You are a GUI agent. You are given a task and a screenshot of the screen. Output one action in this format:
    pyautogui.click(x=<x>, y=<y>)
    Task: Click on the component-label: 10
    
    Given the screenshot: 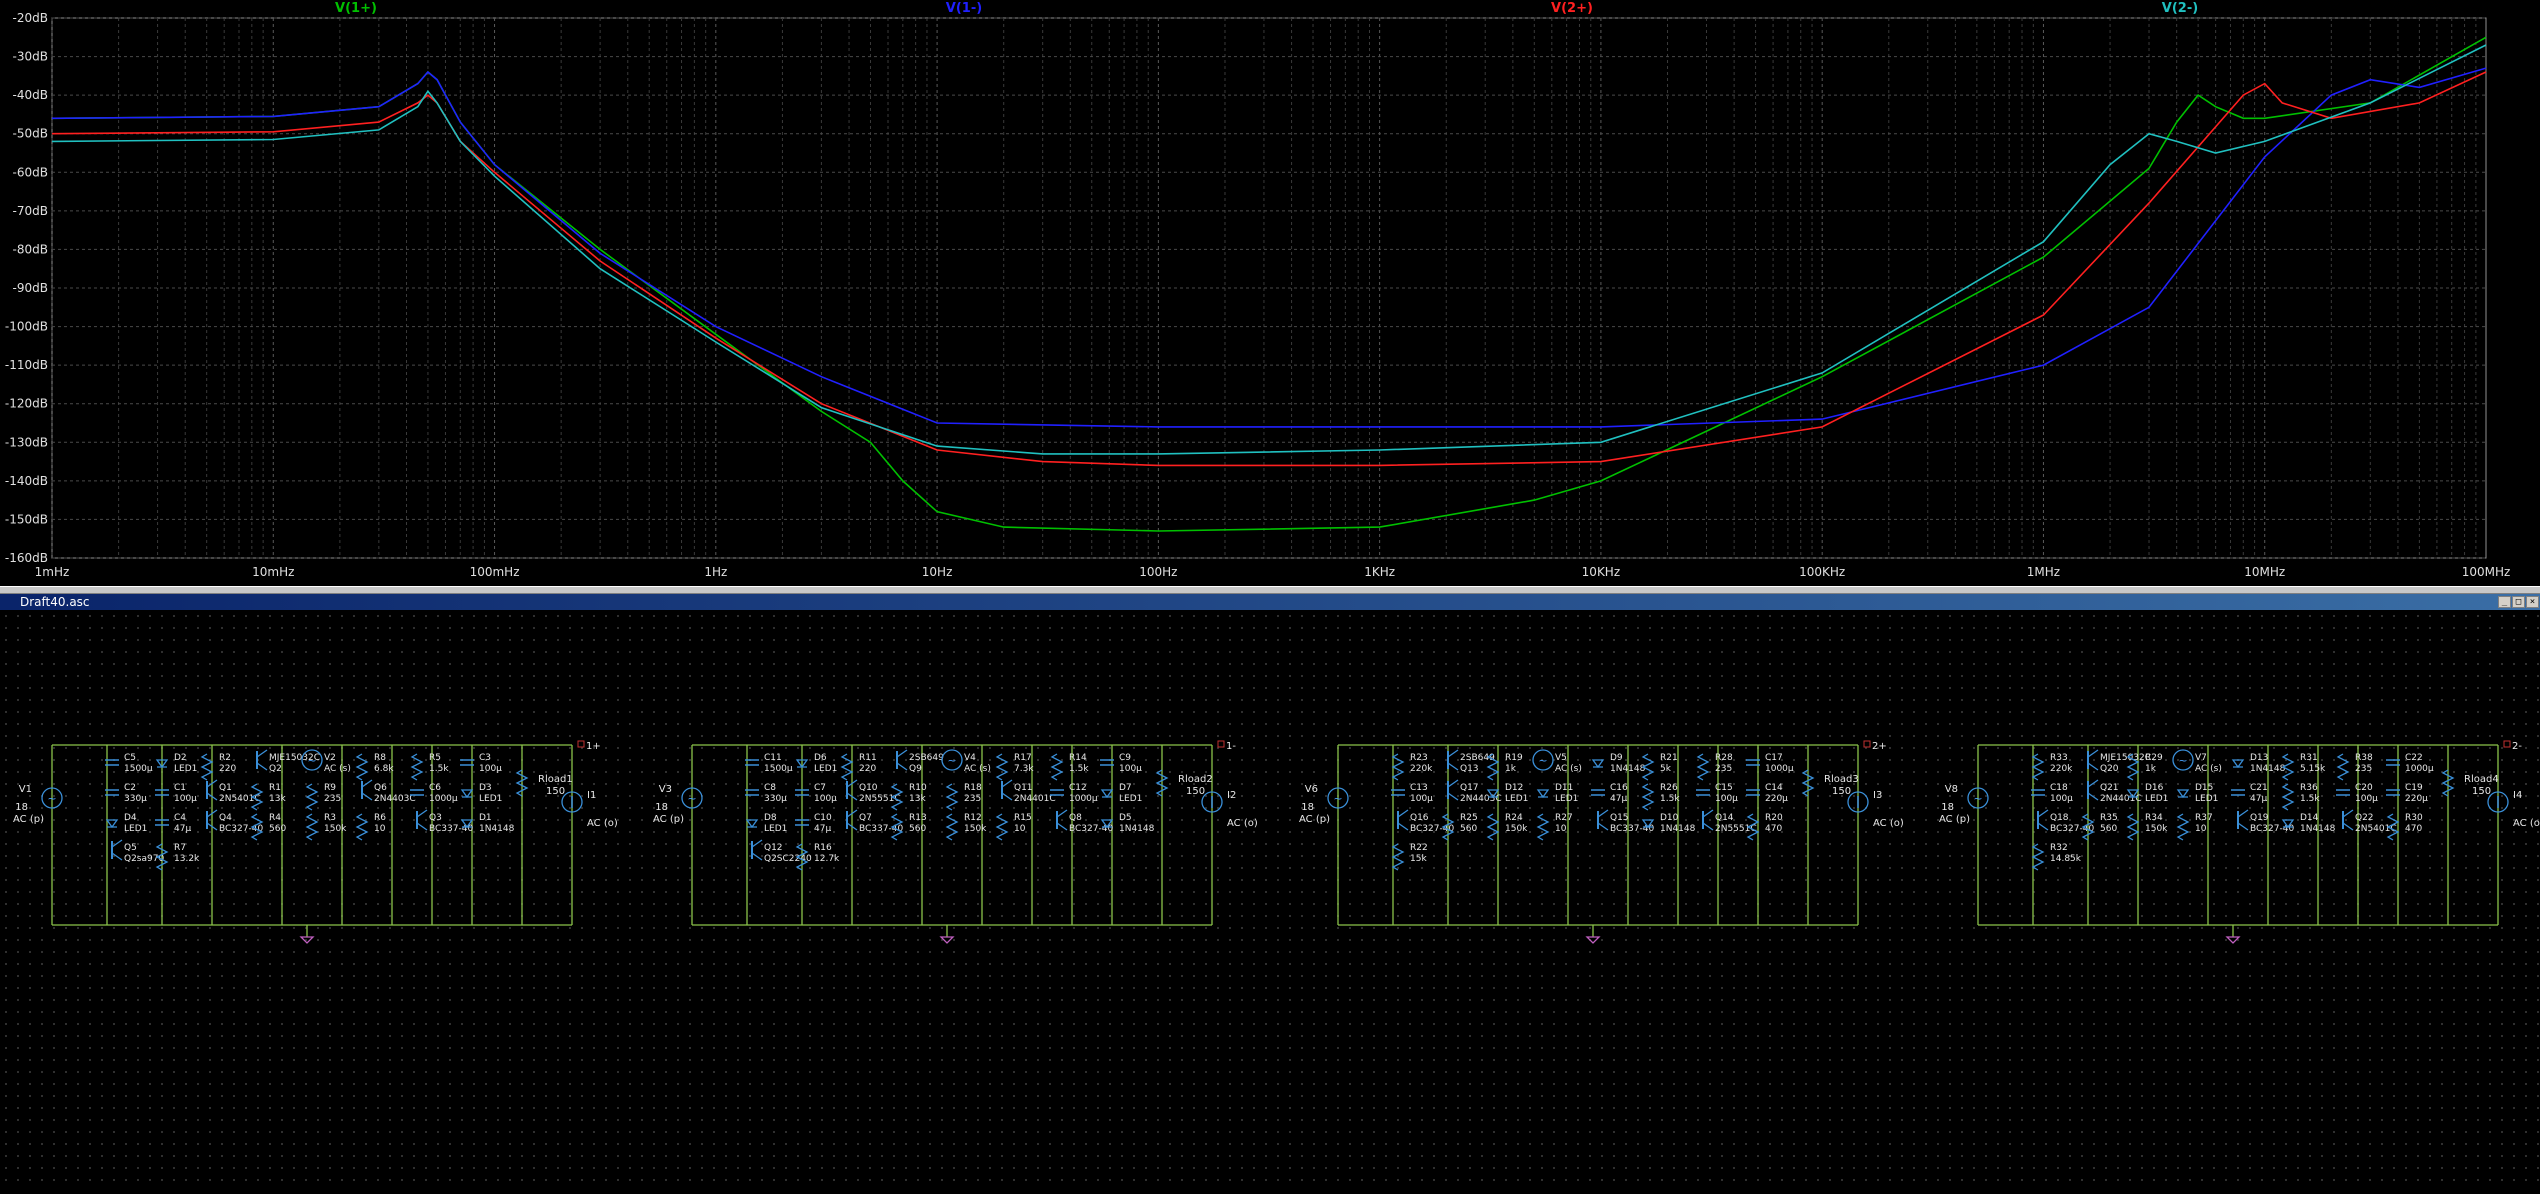 What is the action you would take?
    pyautogui.click(x=1020, y=829)
    